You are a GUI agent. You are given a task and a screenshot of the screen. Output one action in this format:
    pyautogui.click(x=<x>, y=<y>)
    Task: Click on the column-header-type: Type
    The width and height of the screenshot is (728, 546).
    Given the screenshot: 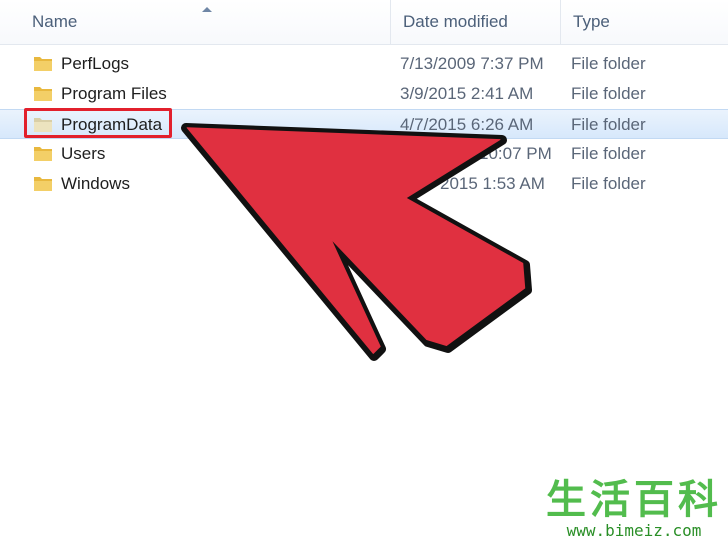 What is the action you would take?
    pyautogui.click(x=644, y=22)
    